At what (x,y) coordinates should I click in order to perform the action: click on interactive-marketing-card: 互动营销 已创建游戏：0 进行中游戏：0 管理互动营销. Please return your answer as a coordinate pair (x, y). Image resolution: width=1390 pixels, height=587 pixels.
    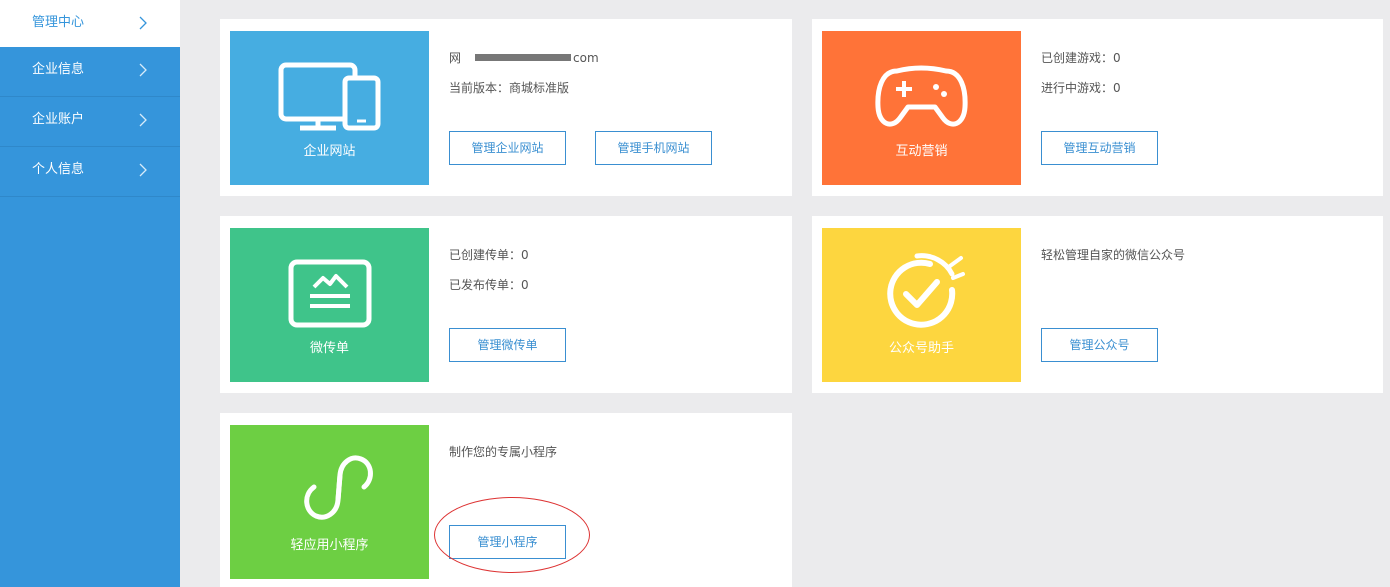
    Looking at the image, I should click on (1097, 107).